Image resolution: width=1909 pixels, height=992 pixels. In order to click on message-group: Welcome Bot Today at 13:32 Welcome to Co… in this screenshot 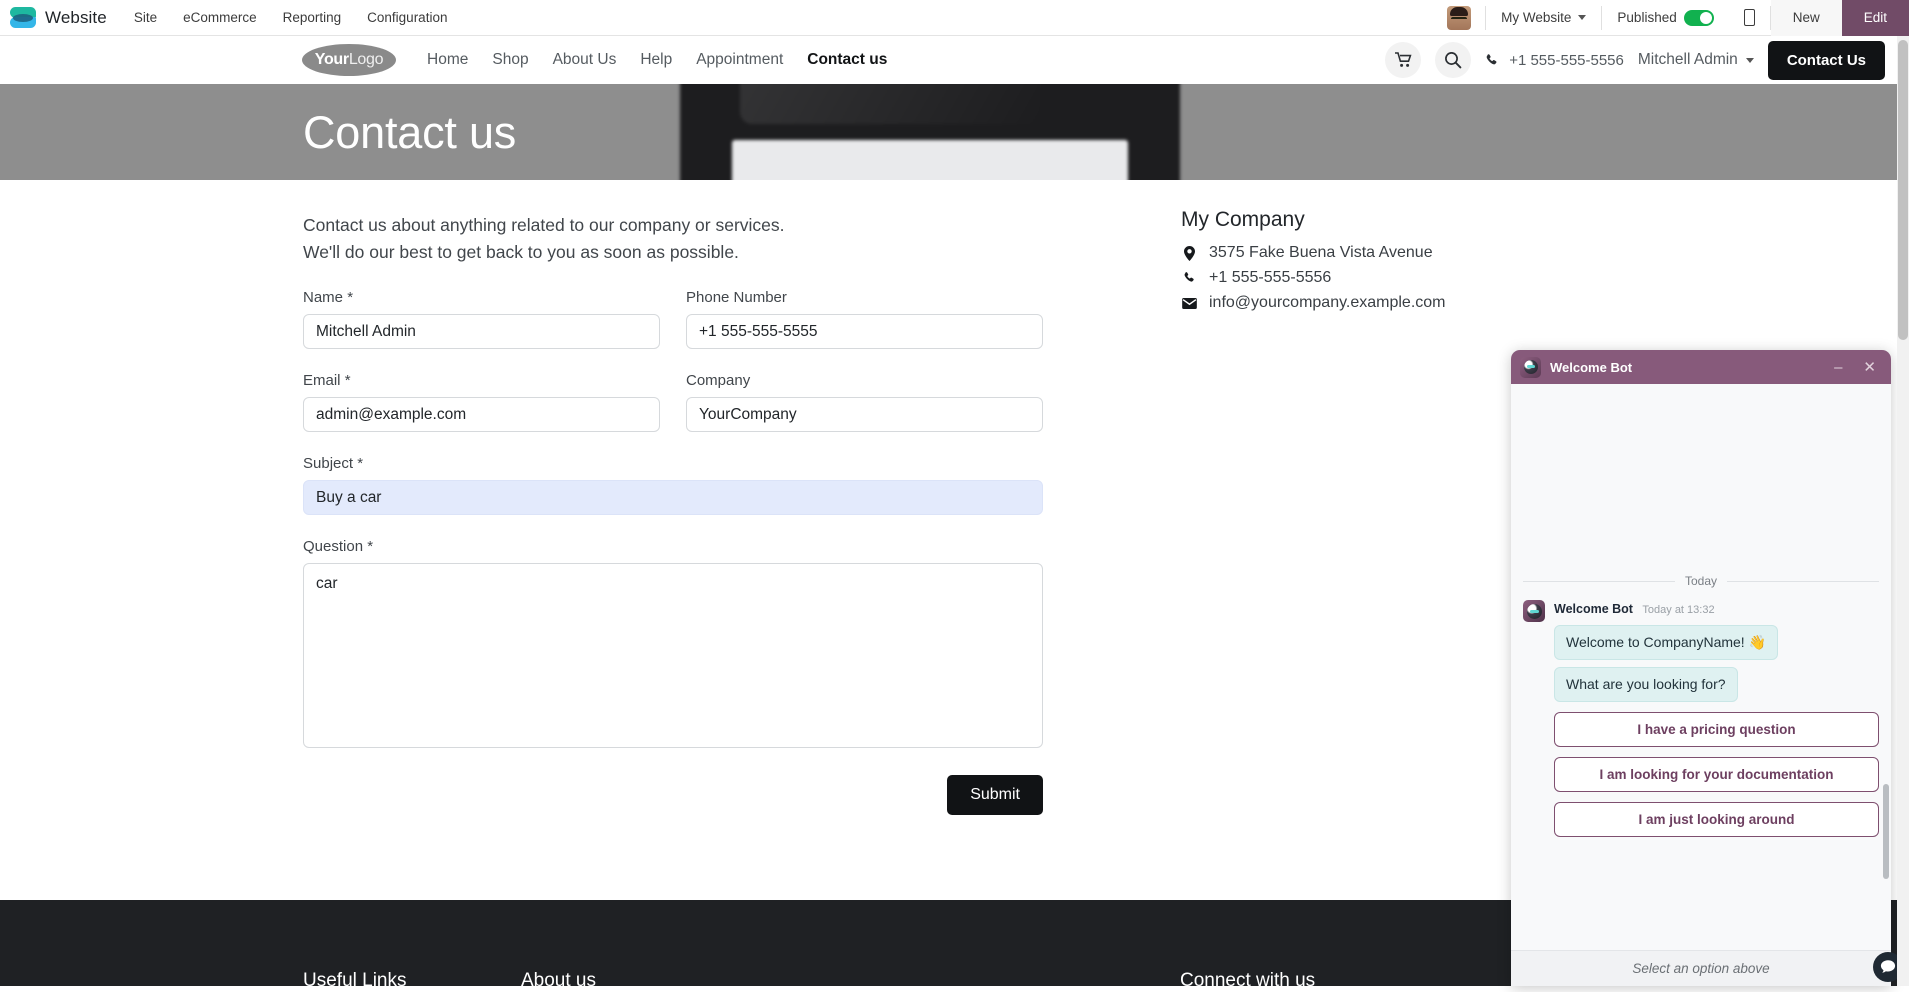, I will do `click(1701, 718)`.